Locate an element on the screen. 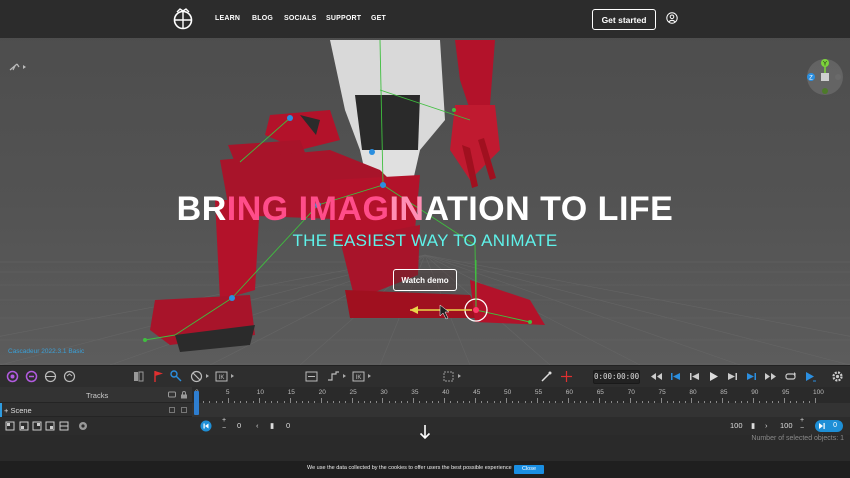  interpolation-icon is located at coordinates (311, 376).